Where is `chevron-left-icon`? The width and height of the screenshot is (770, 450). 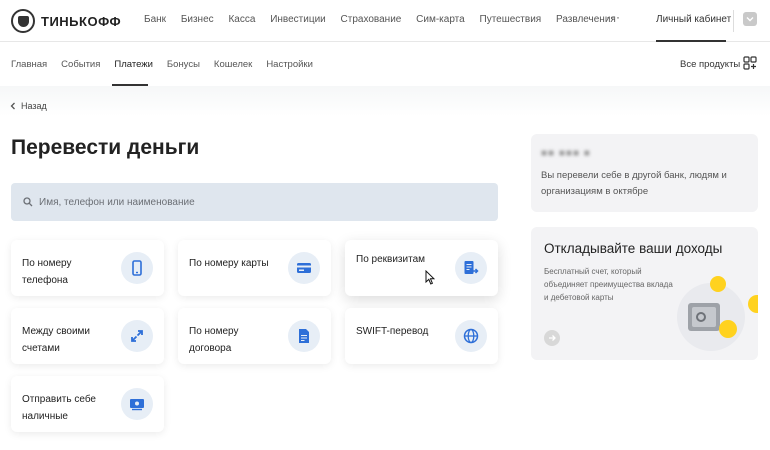 chevron-left-icon is located at coordinates (12, 106).